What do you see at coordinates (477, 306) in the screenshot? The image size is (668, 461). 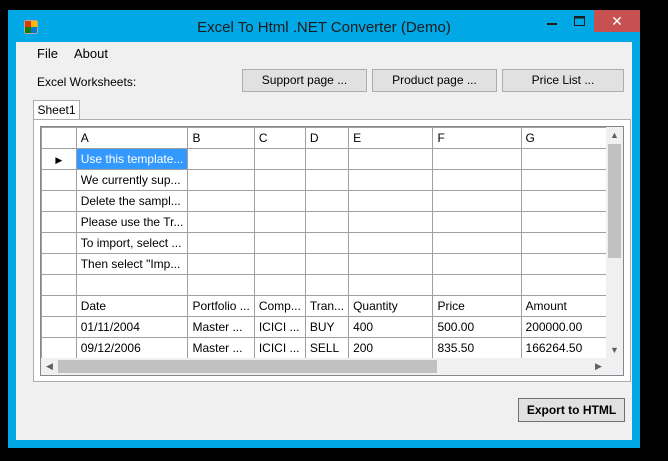 I see `grid-cell: Price` at bounding box center [477, 306].